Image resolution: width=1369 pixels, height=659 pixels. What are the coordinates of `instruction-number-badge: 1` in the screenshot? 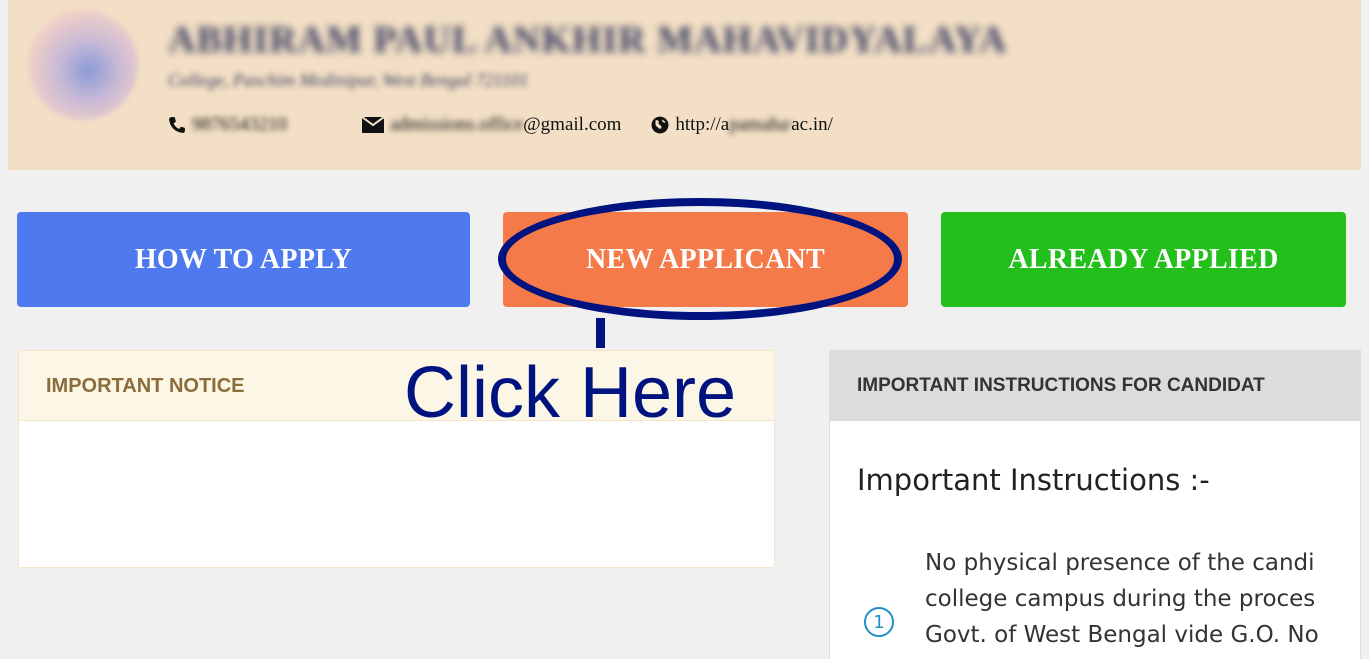 It's located at (879, 622).